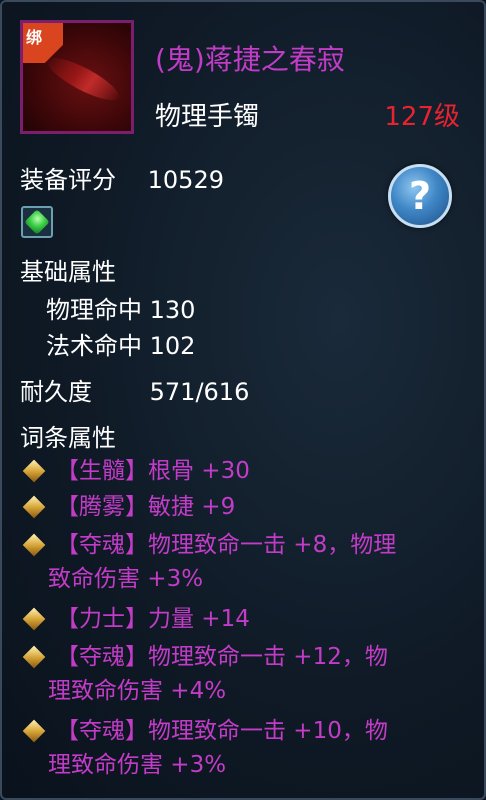 This screenshot has height=800, width=486. Describe the element at coordinates (222, 731) in the screenshot. I see `affix-text: 【夺魂】物理致命一击 +10，物` at that location.